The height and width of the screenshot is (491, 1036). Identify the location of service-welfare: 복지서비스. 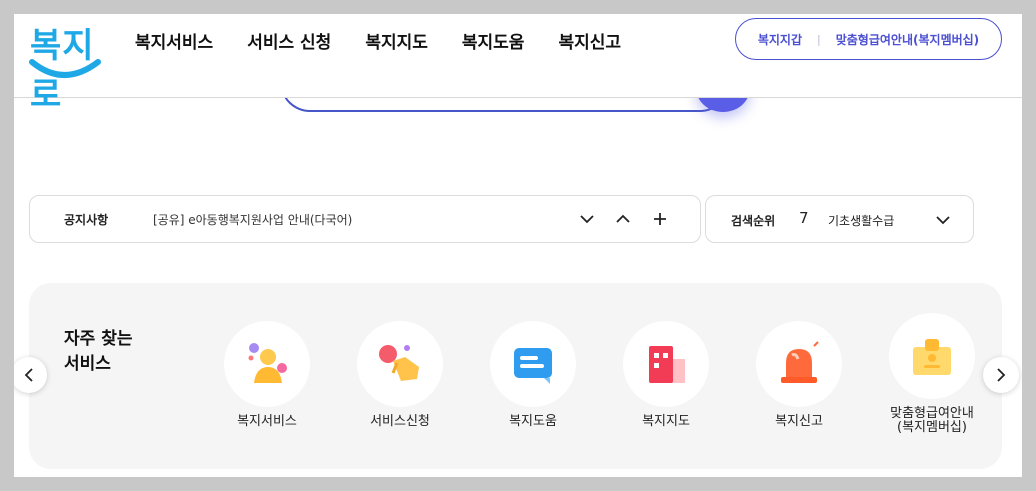
(267, 375).